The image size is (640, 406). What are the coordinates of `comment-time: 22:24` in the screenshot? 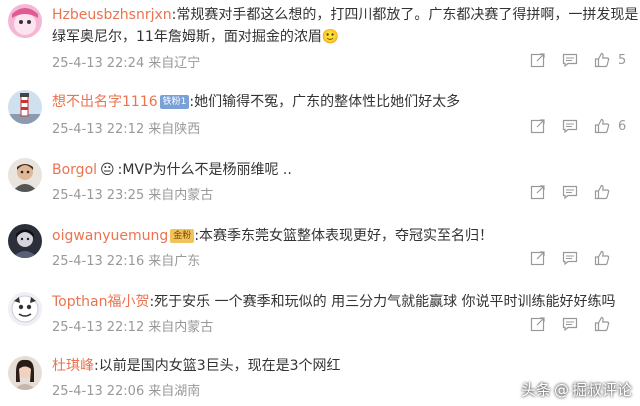 It's located at (125, 63).